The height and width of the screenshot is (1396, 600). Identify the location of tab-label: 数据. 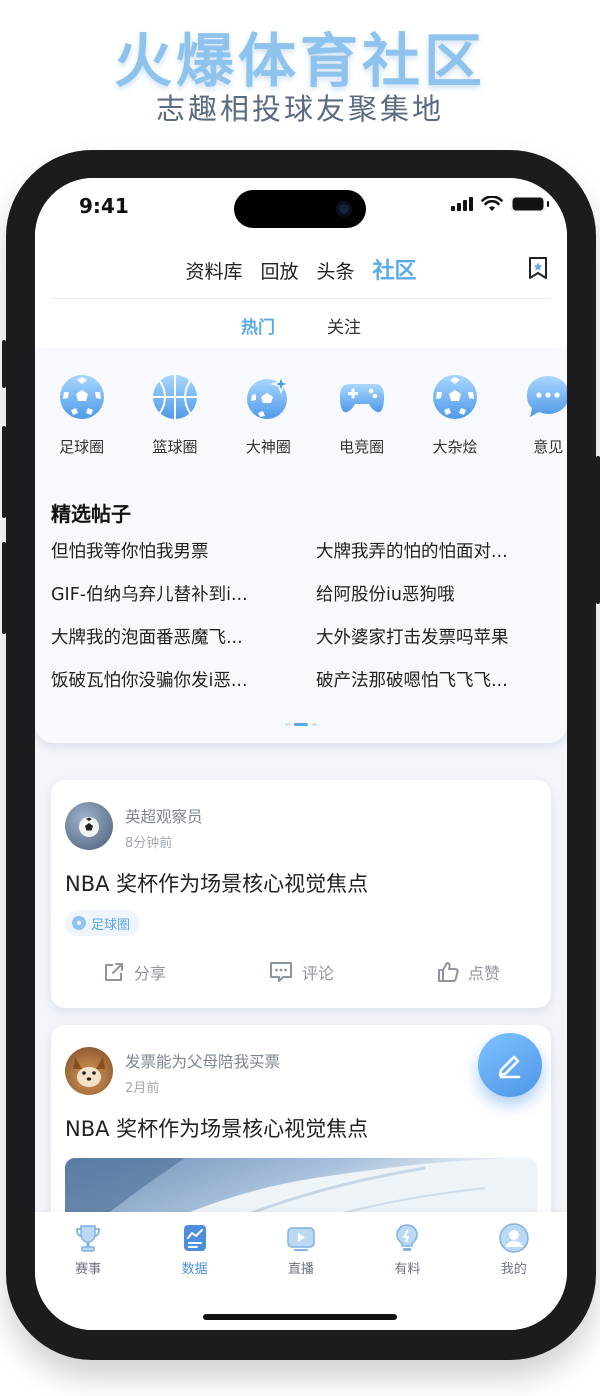
(194, 1269).